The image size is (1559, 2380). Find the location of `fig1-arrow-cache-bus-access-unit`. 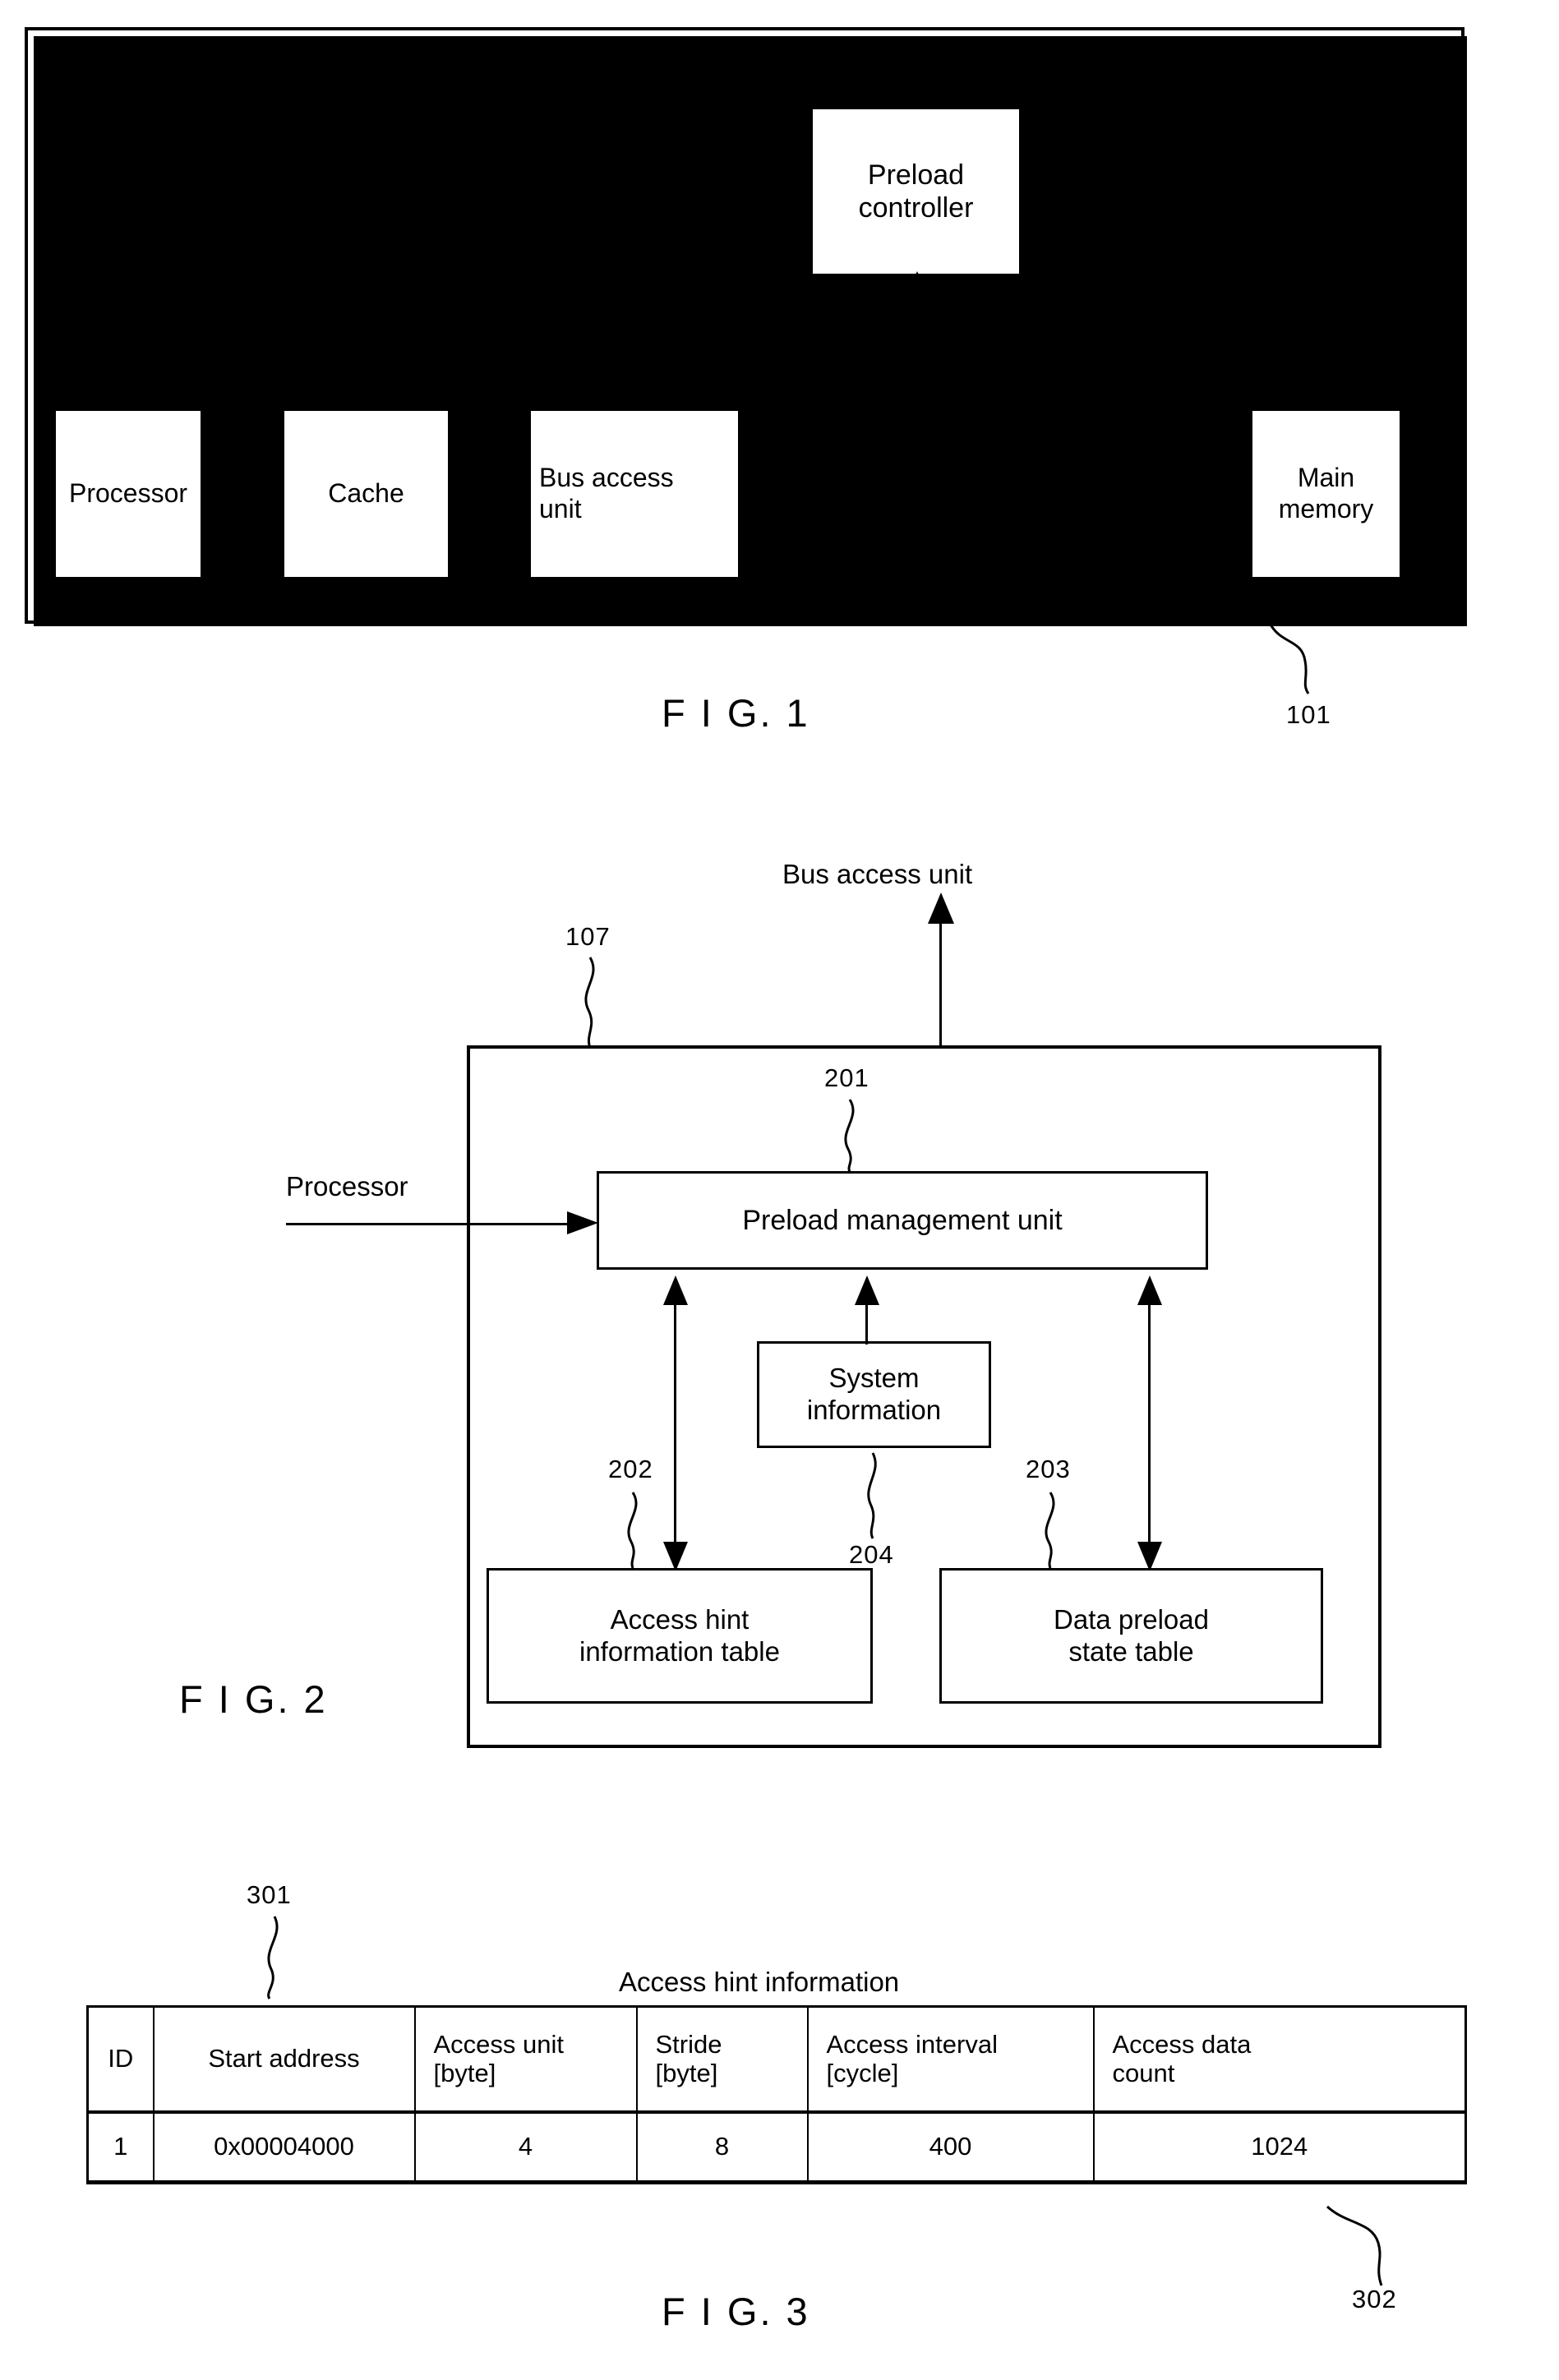

fig1-arrow-cache-bus-access-unit is located at coordinates (491, 493).